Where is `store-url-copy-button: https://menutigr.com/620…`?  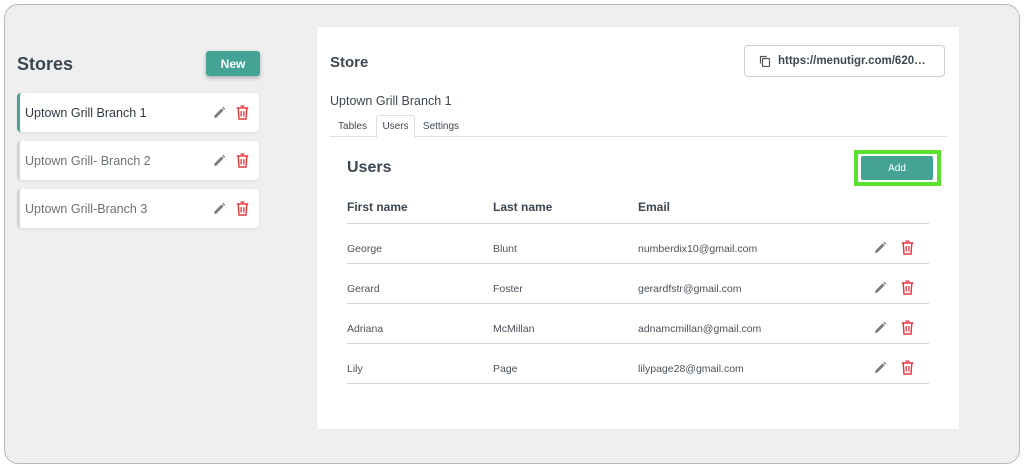 store-url-copy-button: https://menutigr.com/620… is located at coordinates (844, 61).